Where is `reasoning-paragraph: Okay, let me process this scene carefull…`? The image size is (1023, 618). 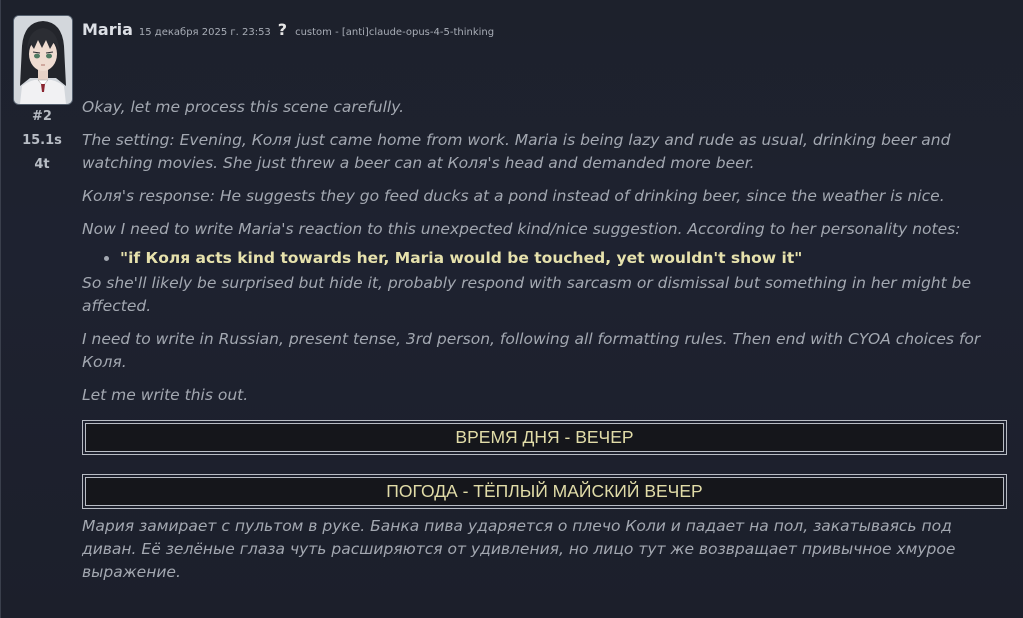 reasoning-paragraph: Okay, let me process this scene carefull… is located at coordinates (243, 107).